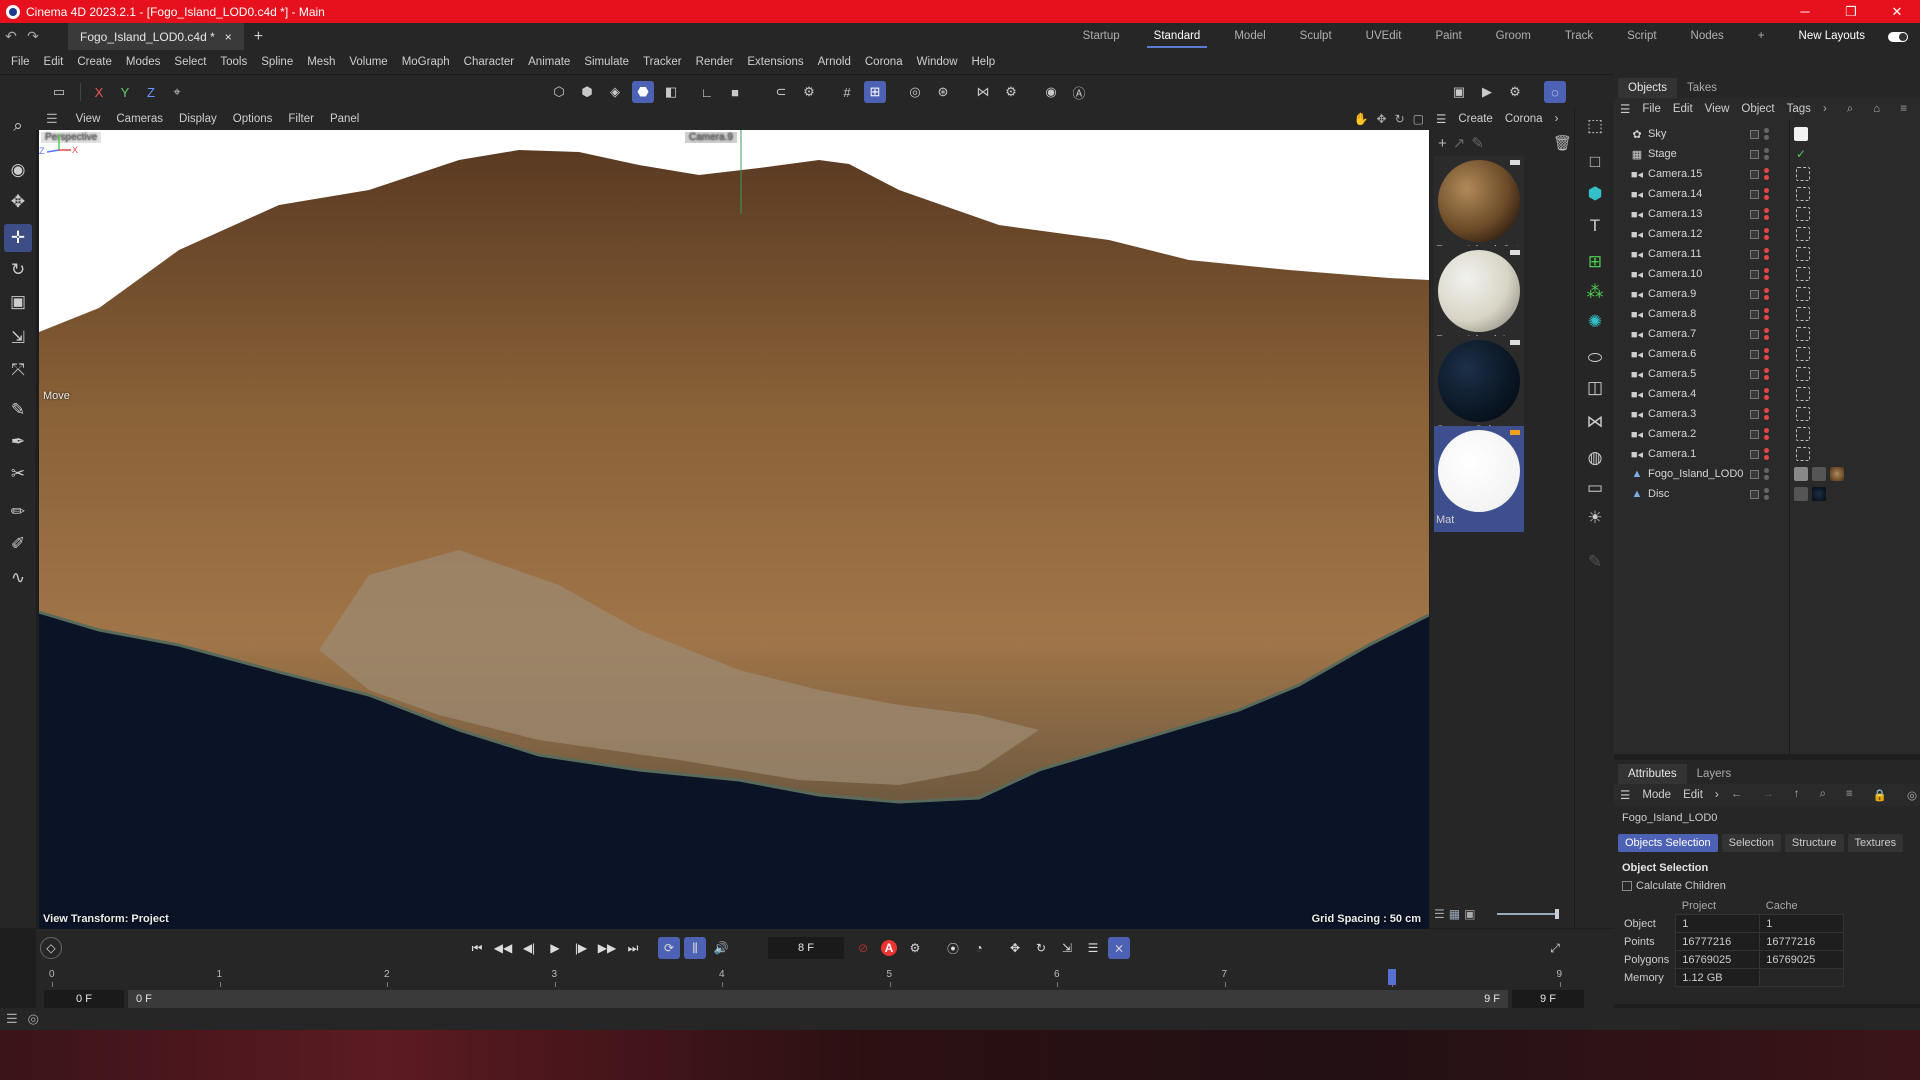 The width and height of the screenshot is (1920, 1080). I want to click on quantize-icon: ⊛, so click(943, 92).